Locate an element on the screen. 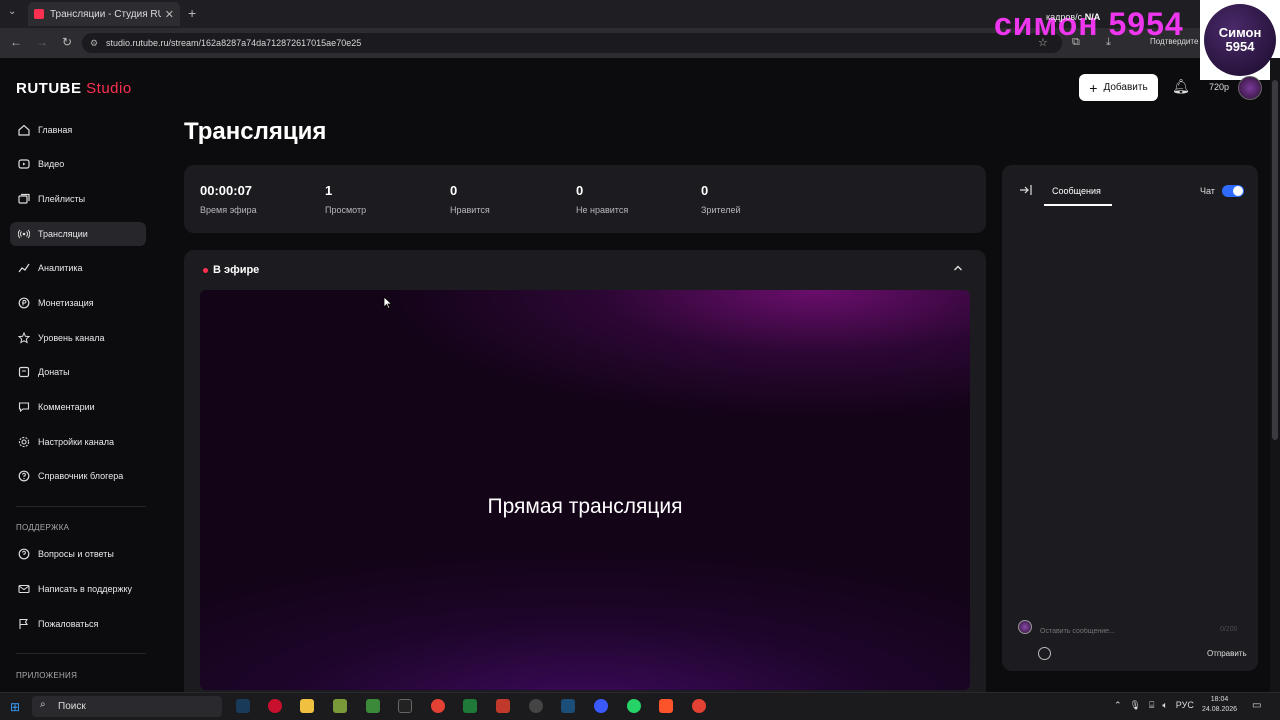  stat-airtime: 00:00:07 Время эфира is located at coordinates (228, 199).